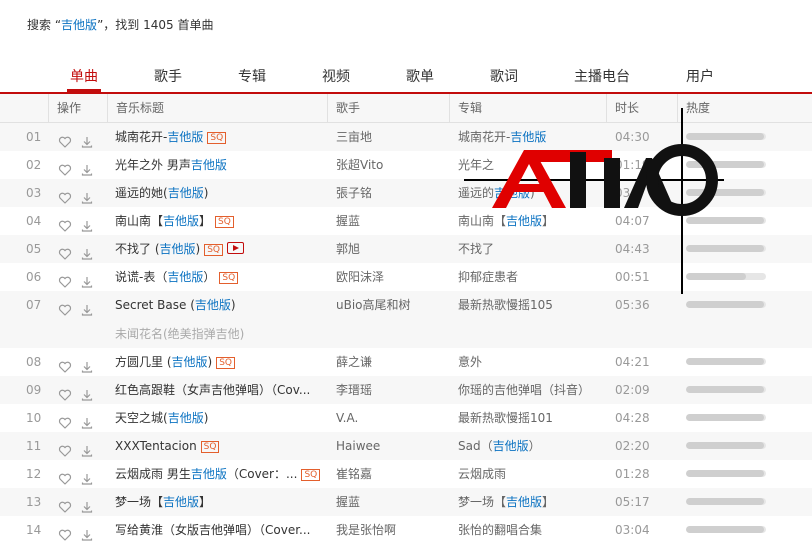 The height and width of the screenshot is (556, 812). Describe the element at coordinates (390, 249) in the screenshot. I see `artist-name: 郭旭` at that location.